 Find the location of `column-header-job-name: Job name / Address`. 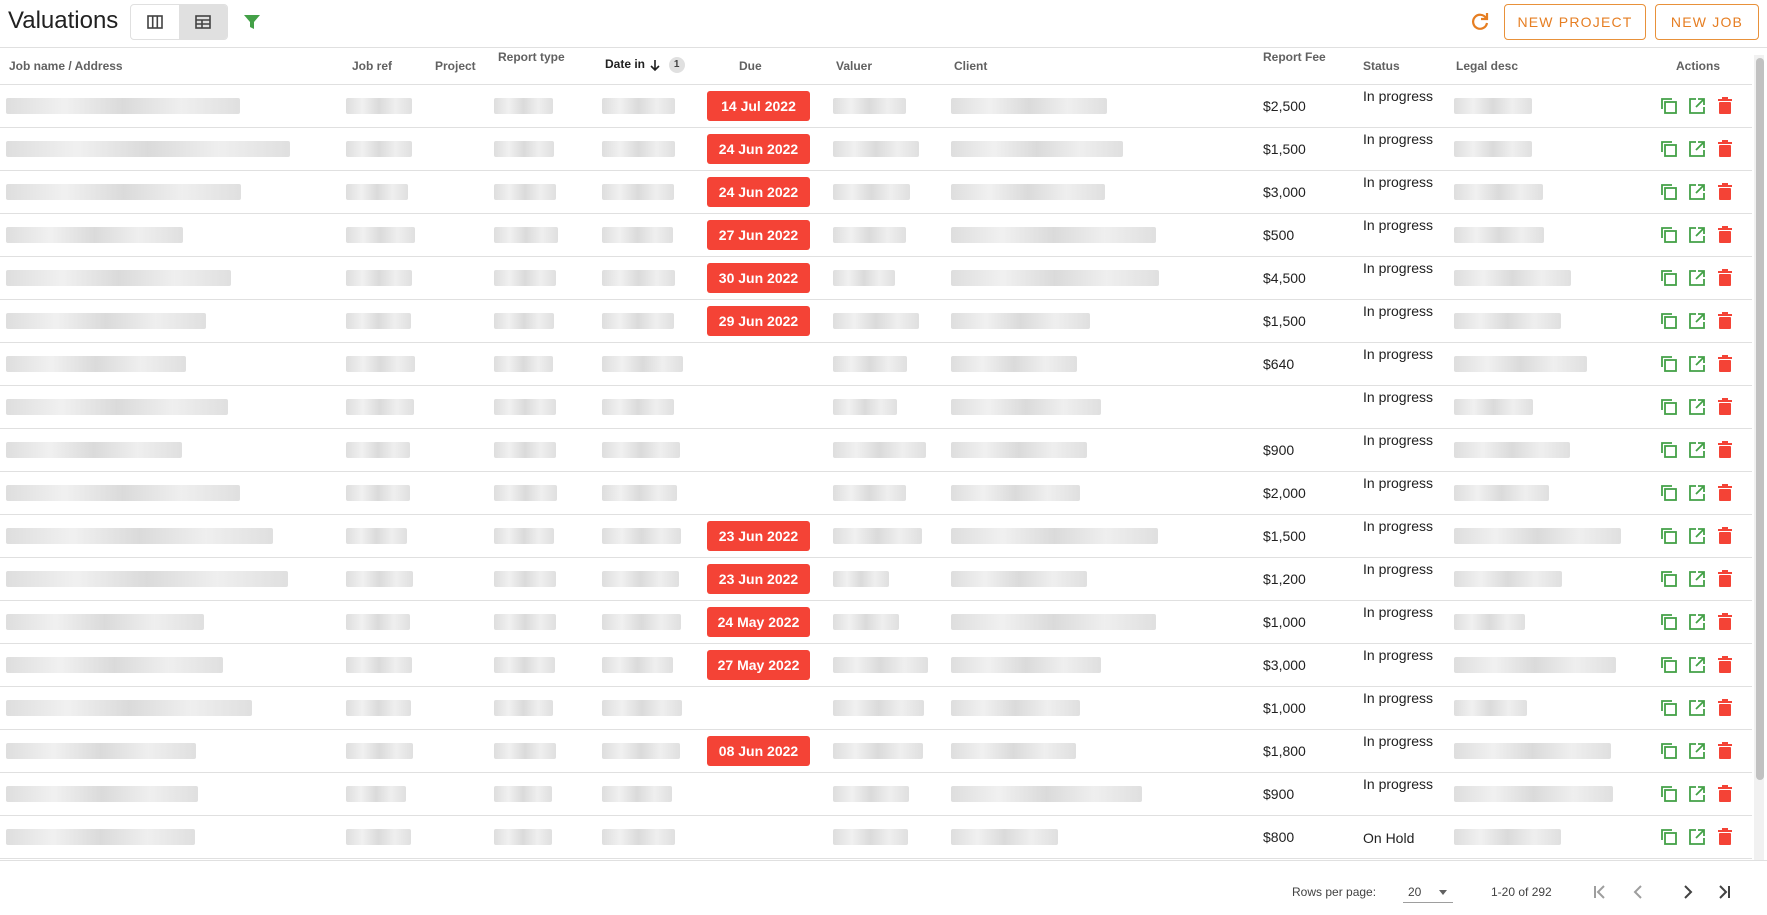

column-header-job-name: Job name / Address is located at coordinates (66, 66).